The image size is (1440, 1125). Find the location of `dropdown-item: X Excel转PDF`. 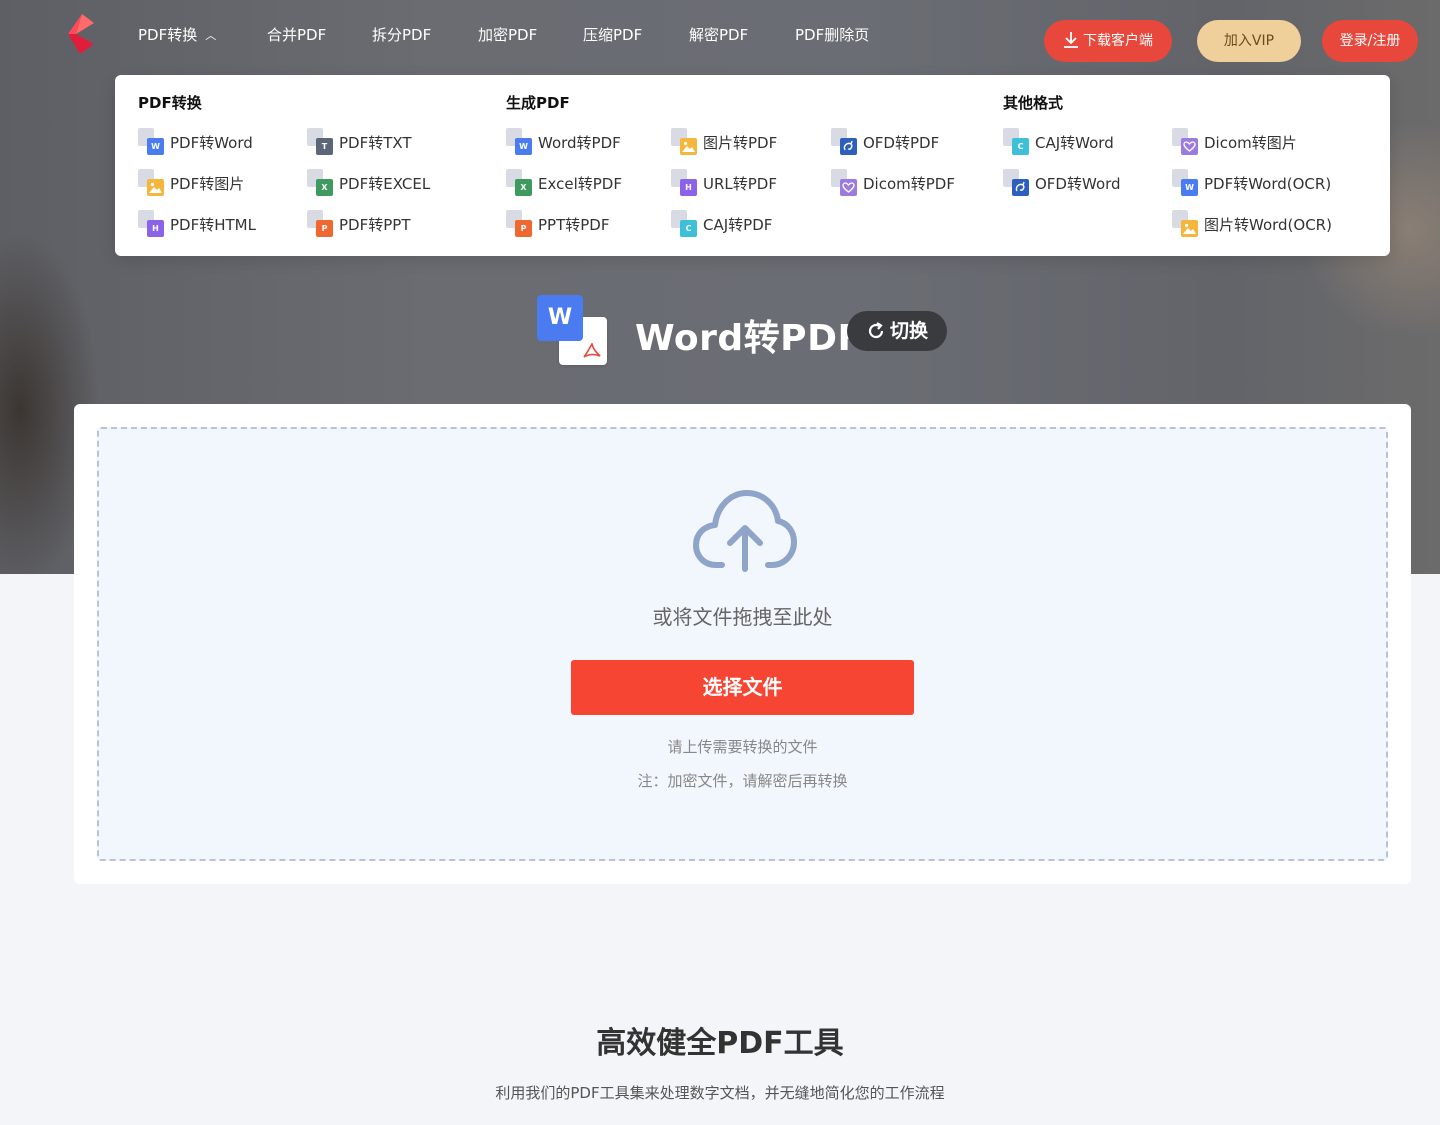

dropdown-item: X Excel转PDF is located at coordinates (564, 183).